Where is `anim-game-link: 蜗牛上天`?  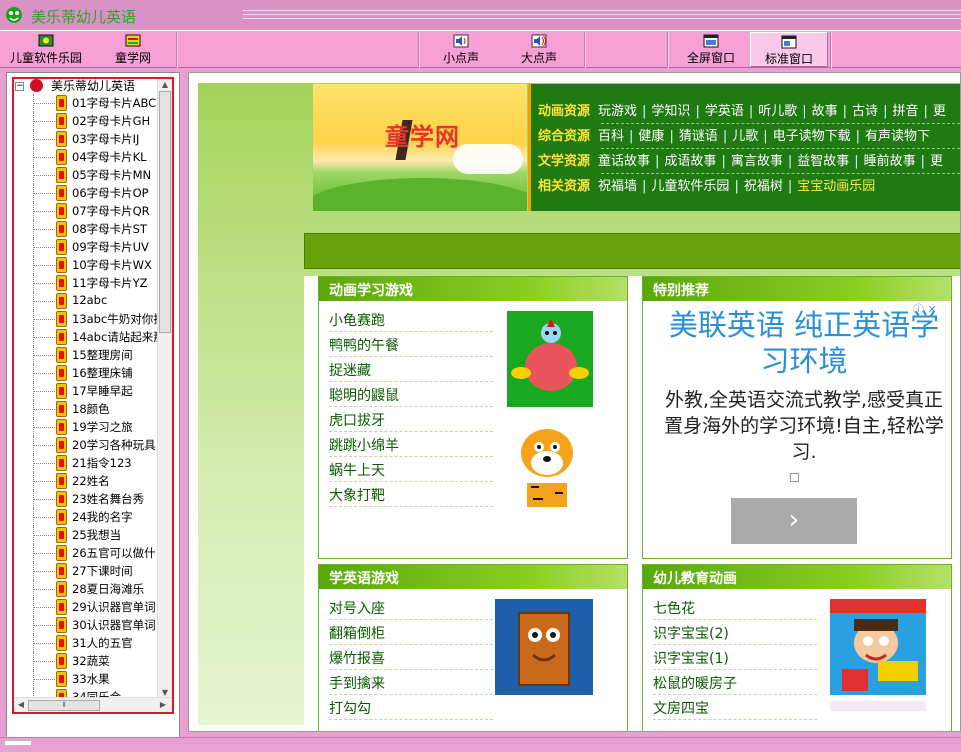 anim-game-link: 蜗牛上天 is located at coordinates (411, 469).